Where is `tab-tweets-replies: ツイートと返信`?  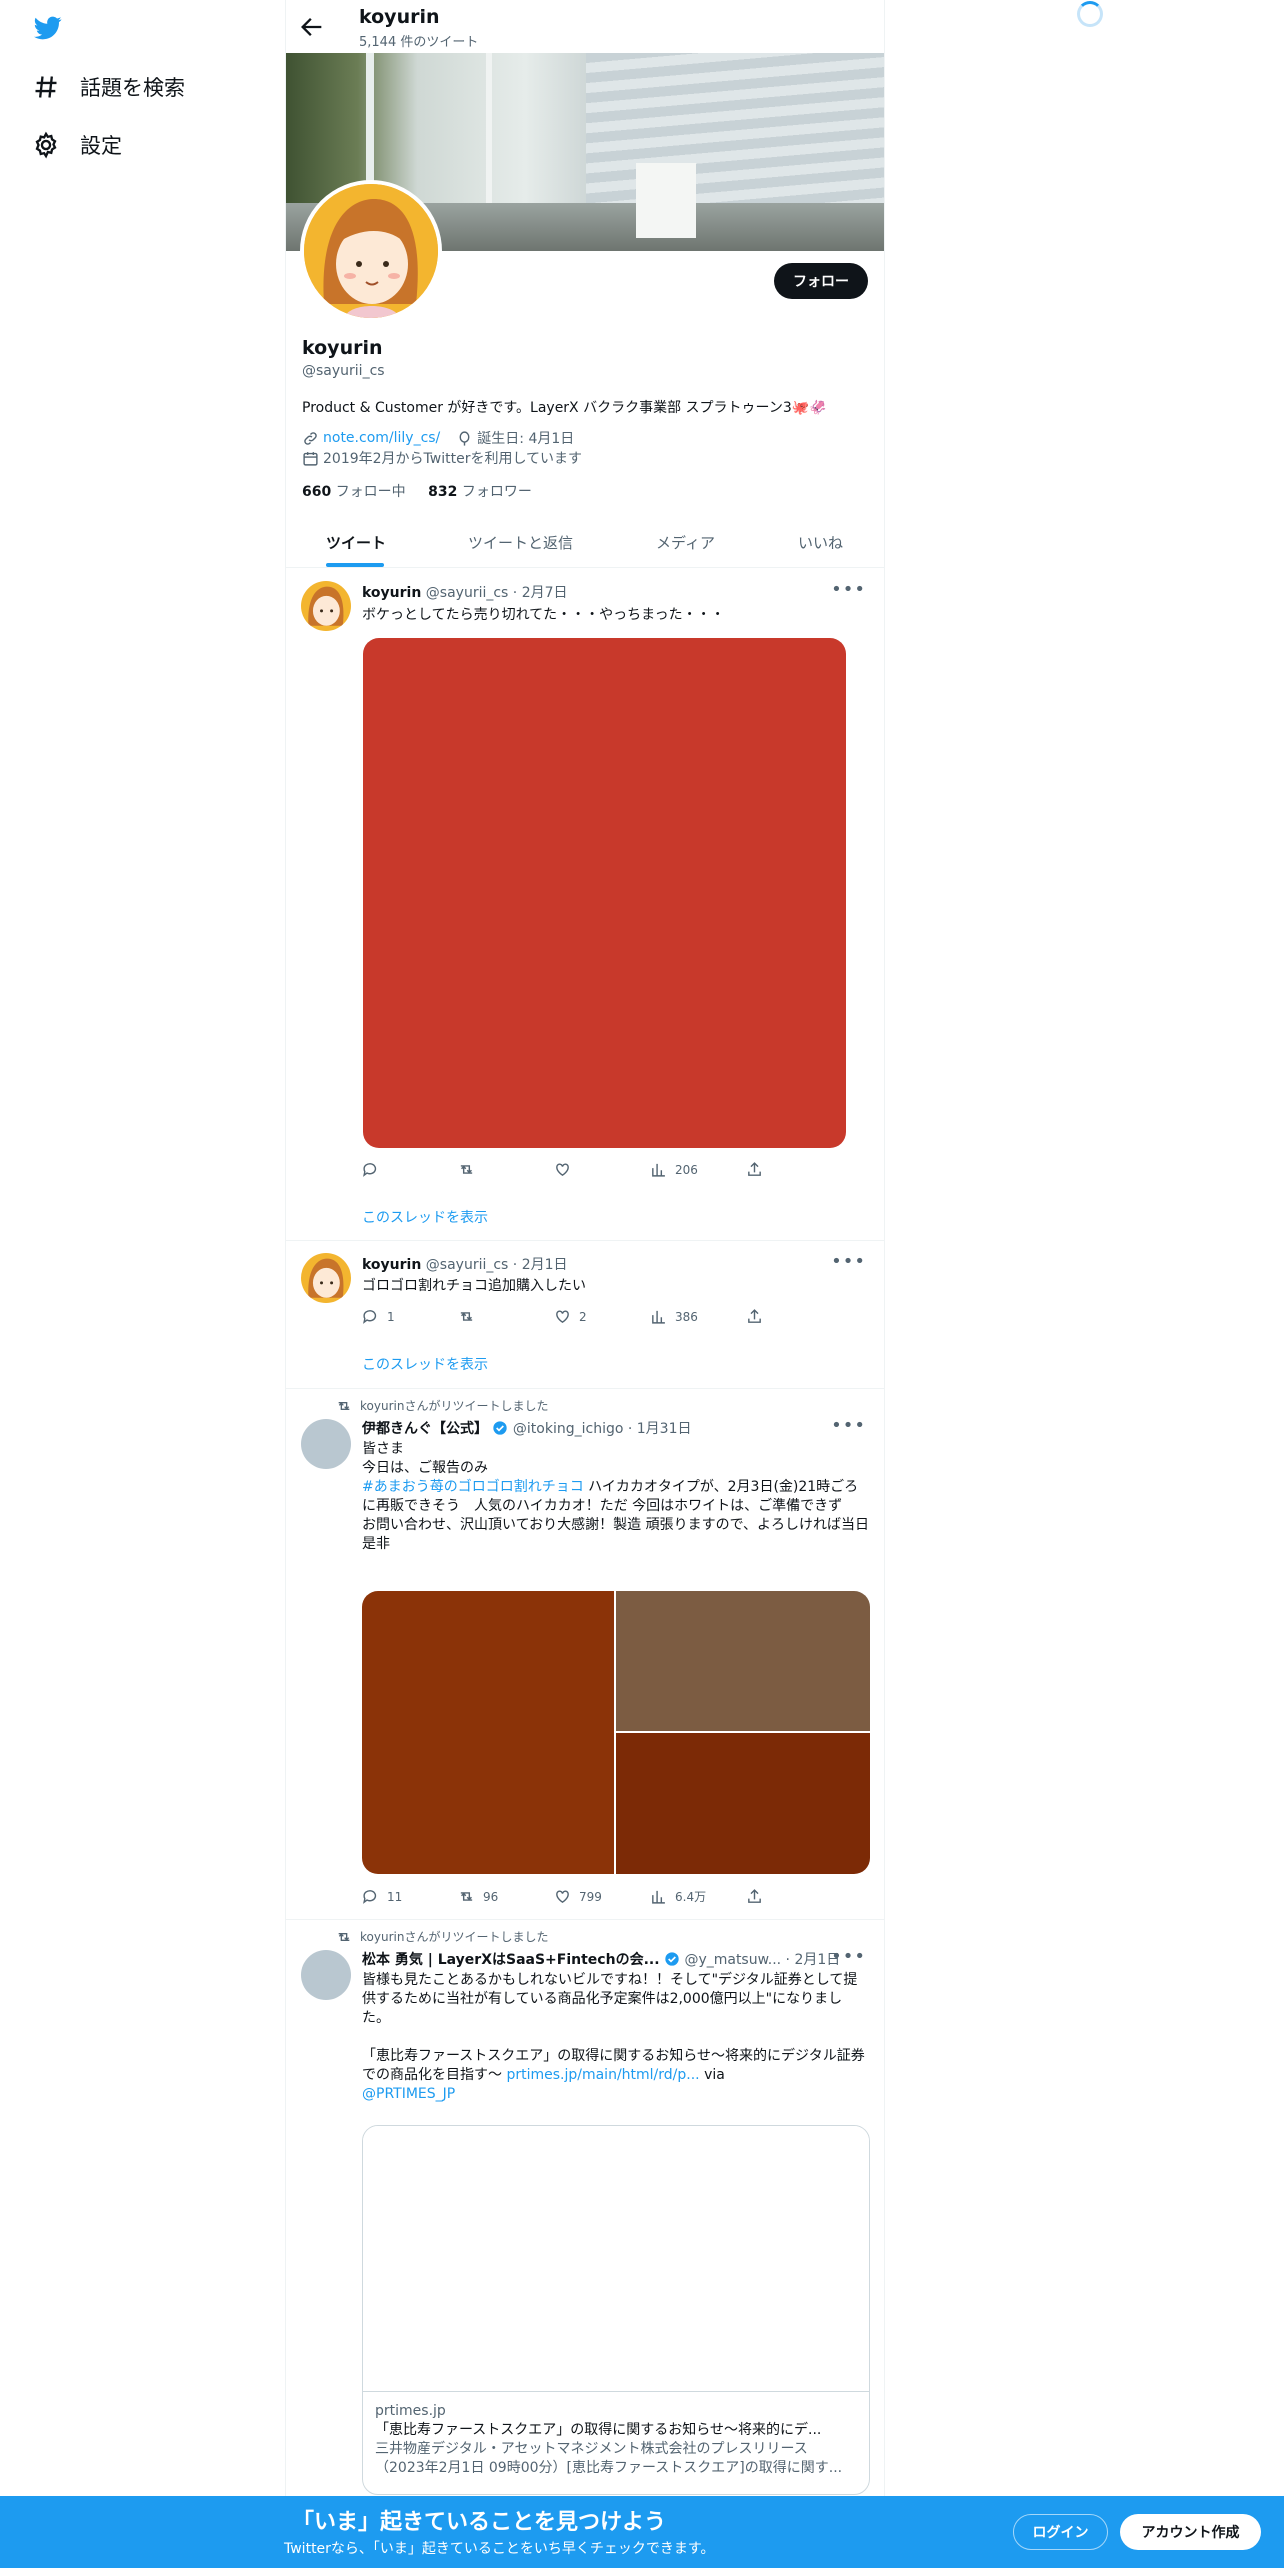 tab-tweets-replies: ツイートと返信 is located at coordinates (520, 542).